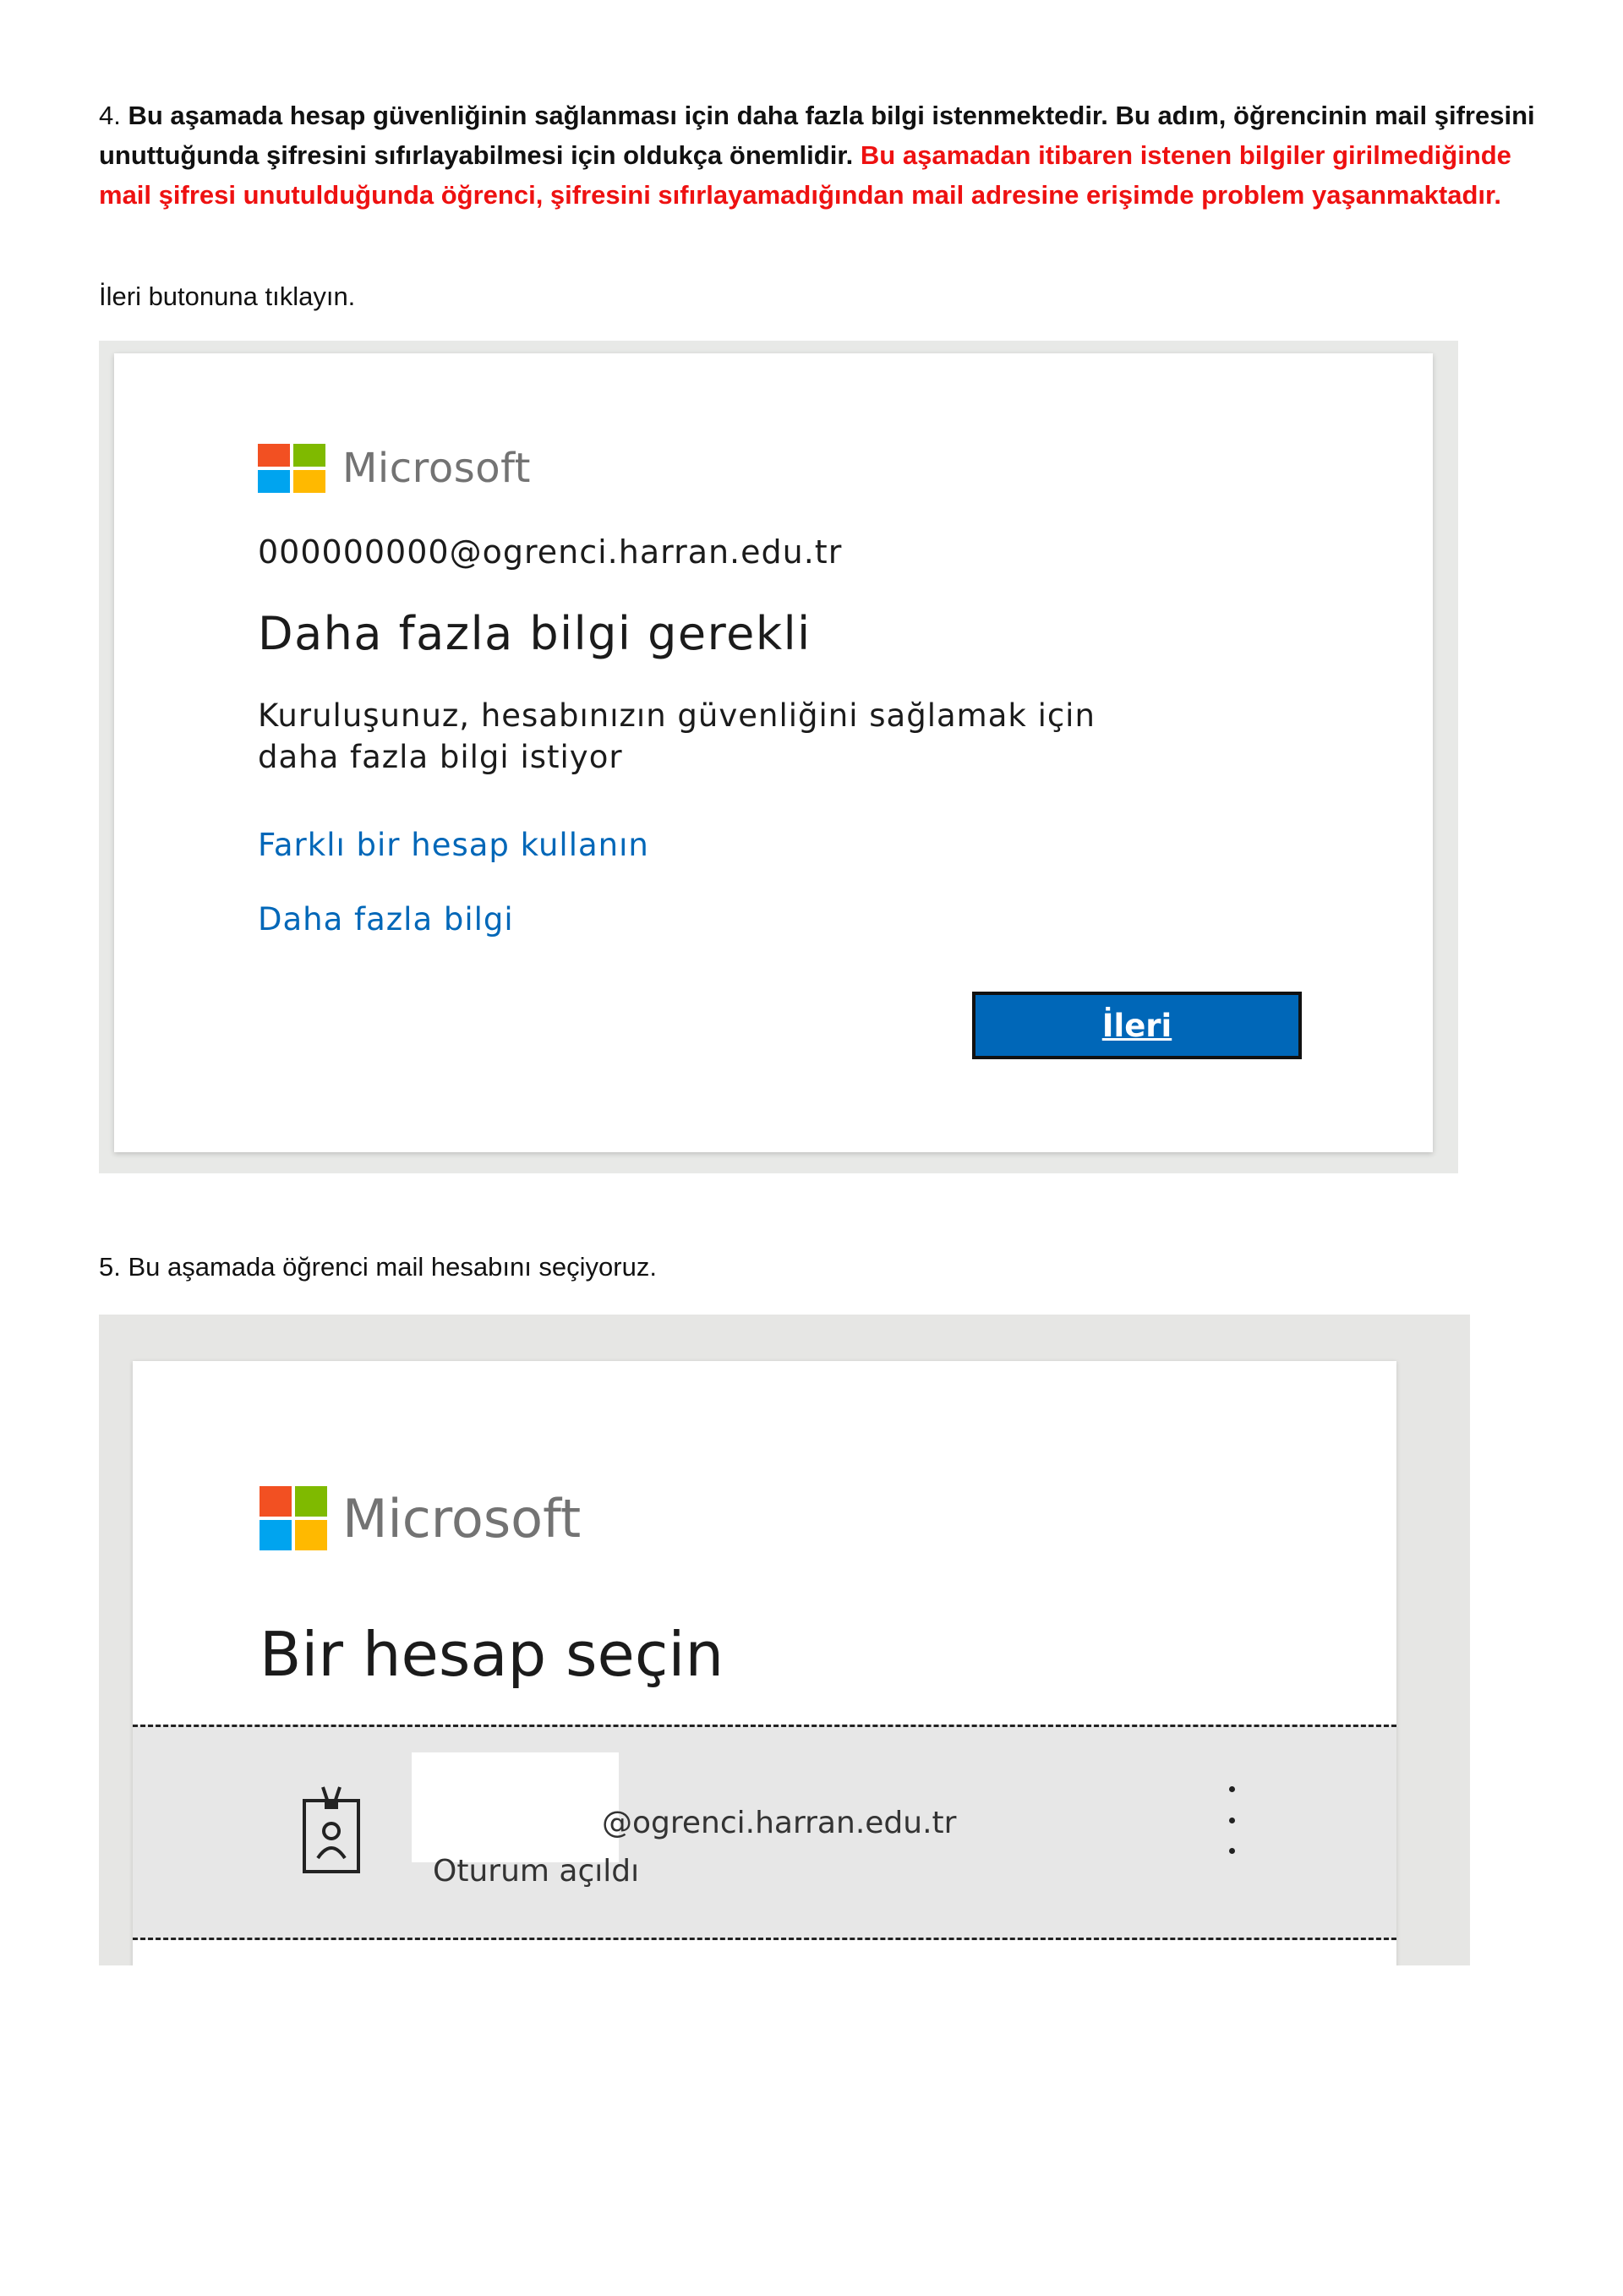  What do you see at coordinates (1137, 1025) in the screenshot?
I see `next-button: İleri` at bounding box center [1137, 1025].